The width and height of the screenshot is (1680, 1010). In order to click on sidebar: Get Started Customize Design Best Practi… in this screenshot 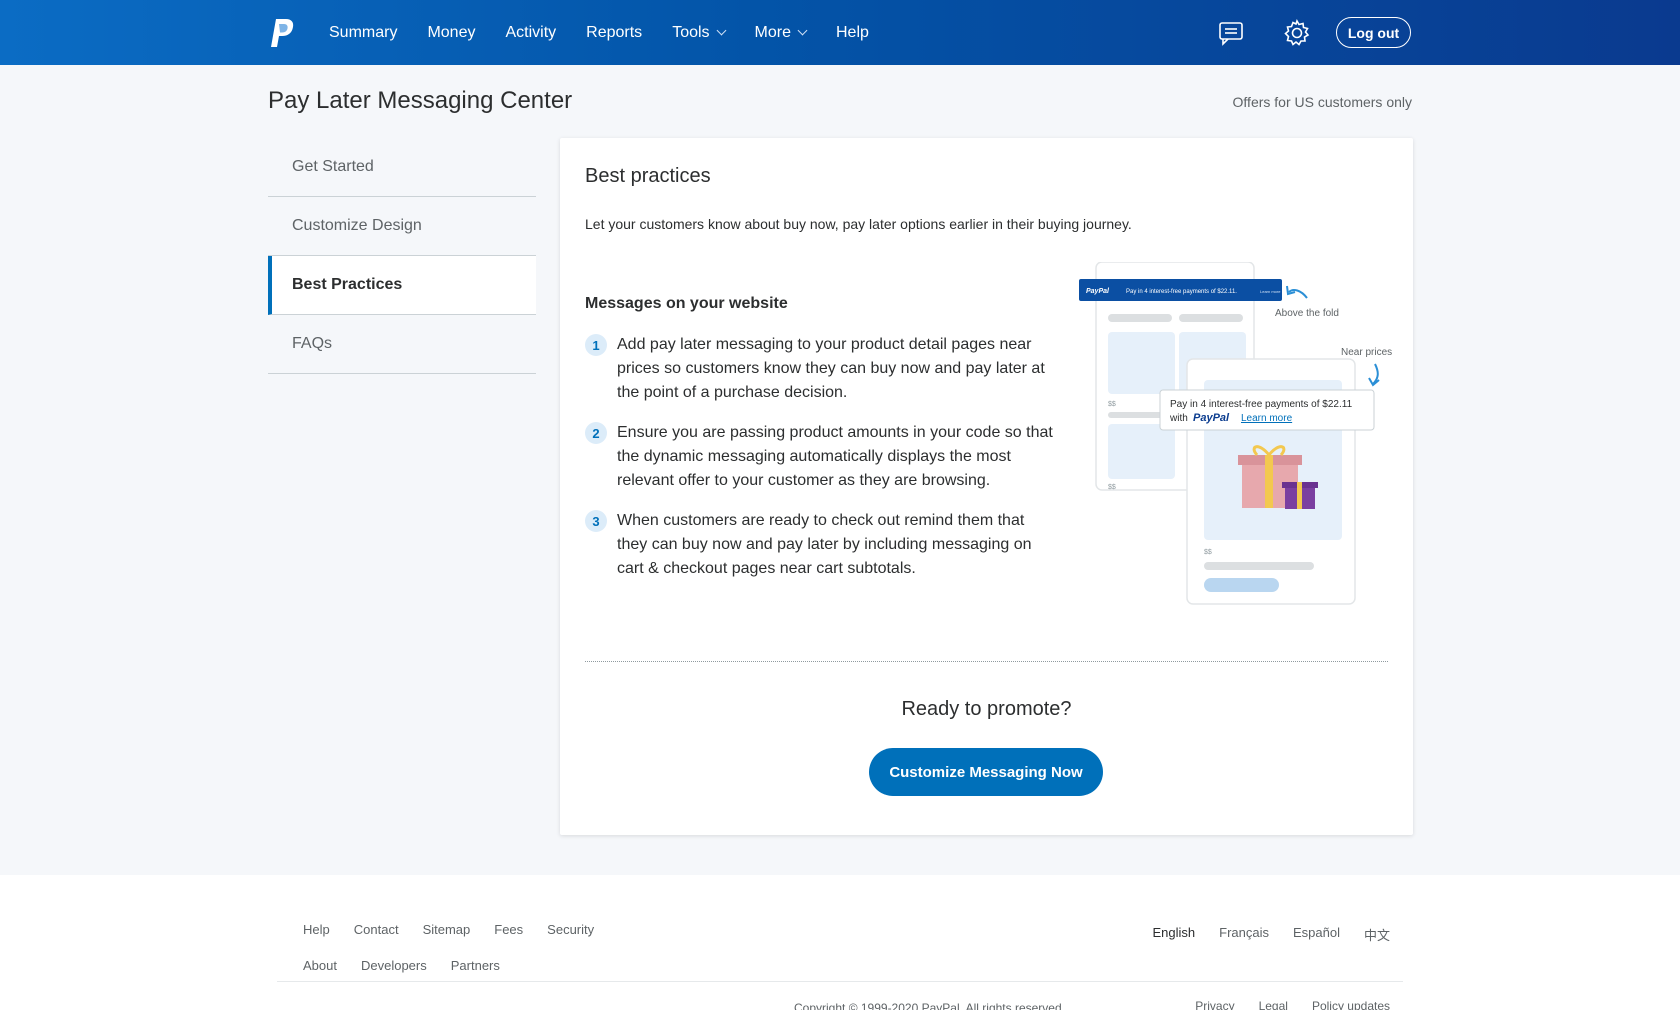, I will do `click(402, 256)`.